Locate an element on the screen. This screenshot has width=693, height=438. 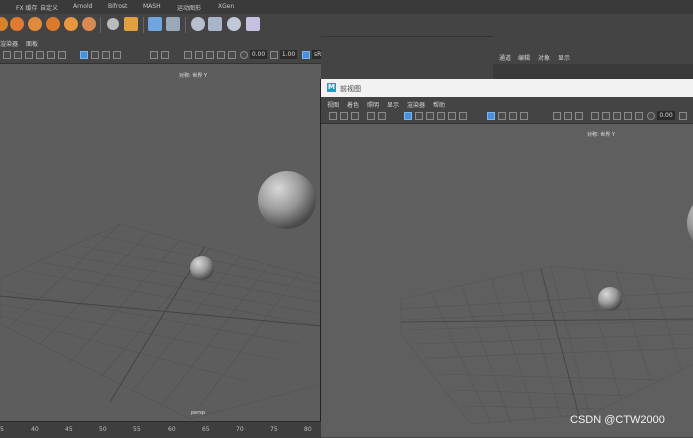
window-title-bar: M 前视图 is located at coordinates (507, 88).